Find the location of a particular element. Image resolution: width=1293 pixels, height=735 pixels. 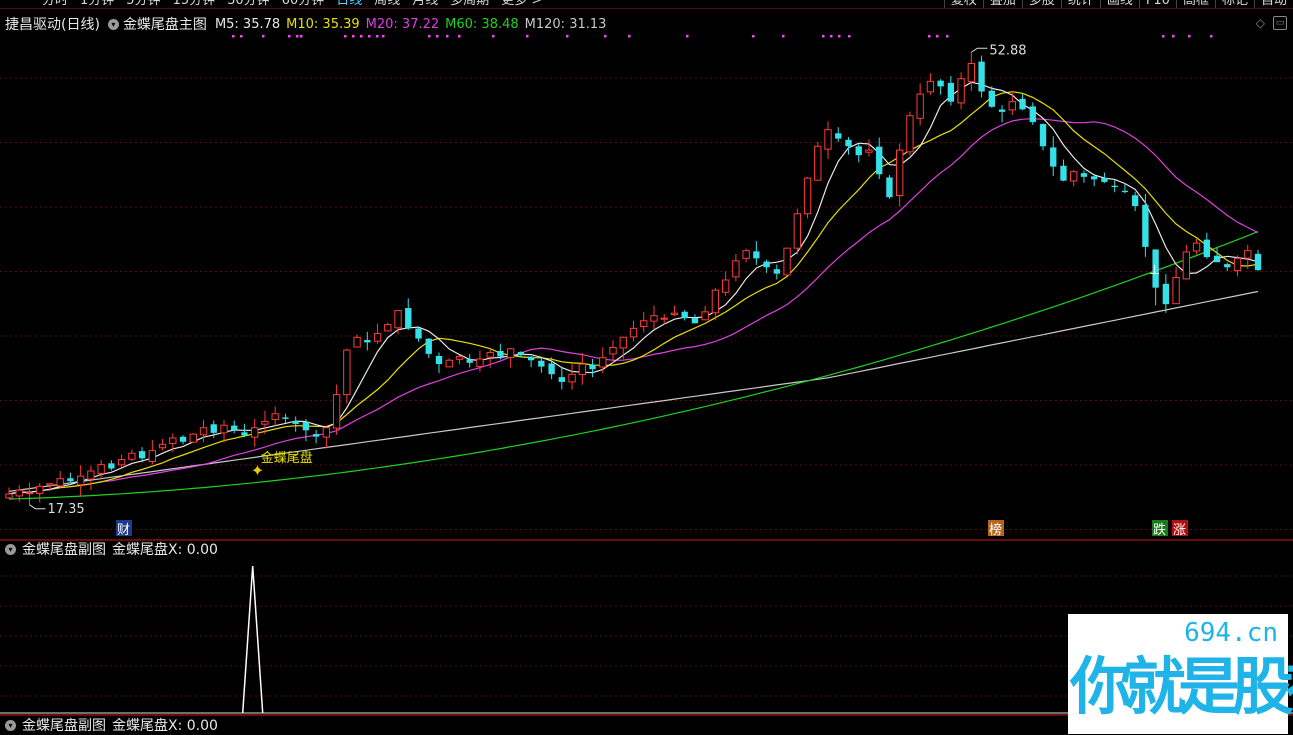

period-tab: 更多 > is located at coordinates (521, 4).